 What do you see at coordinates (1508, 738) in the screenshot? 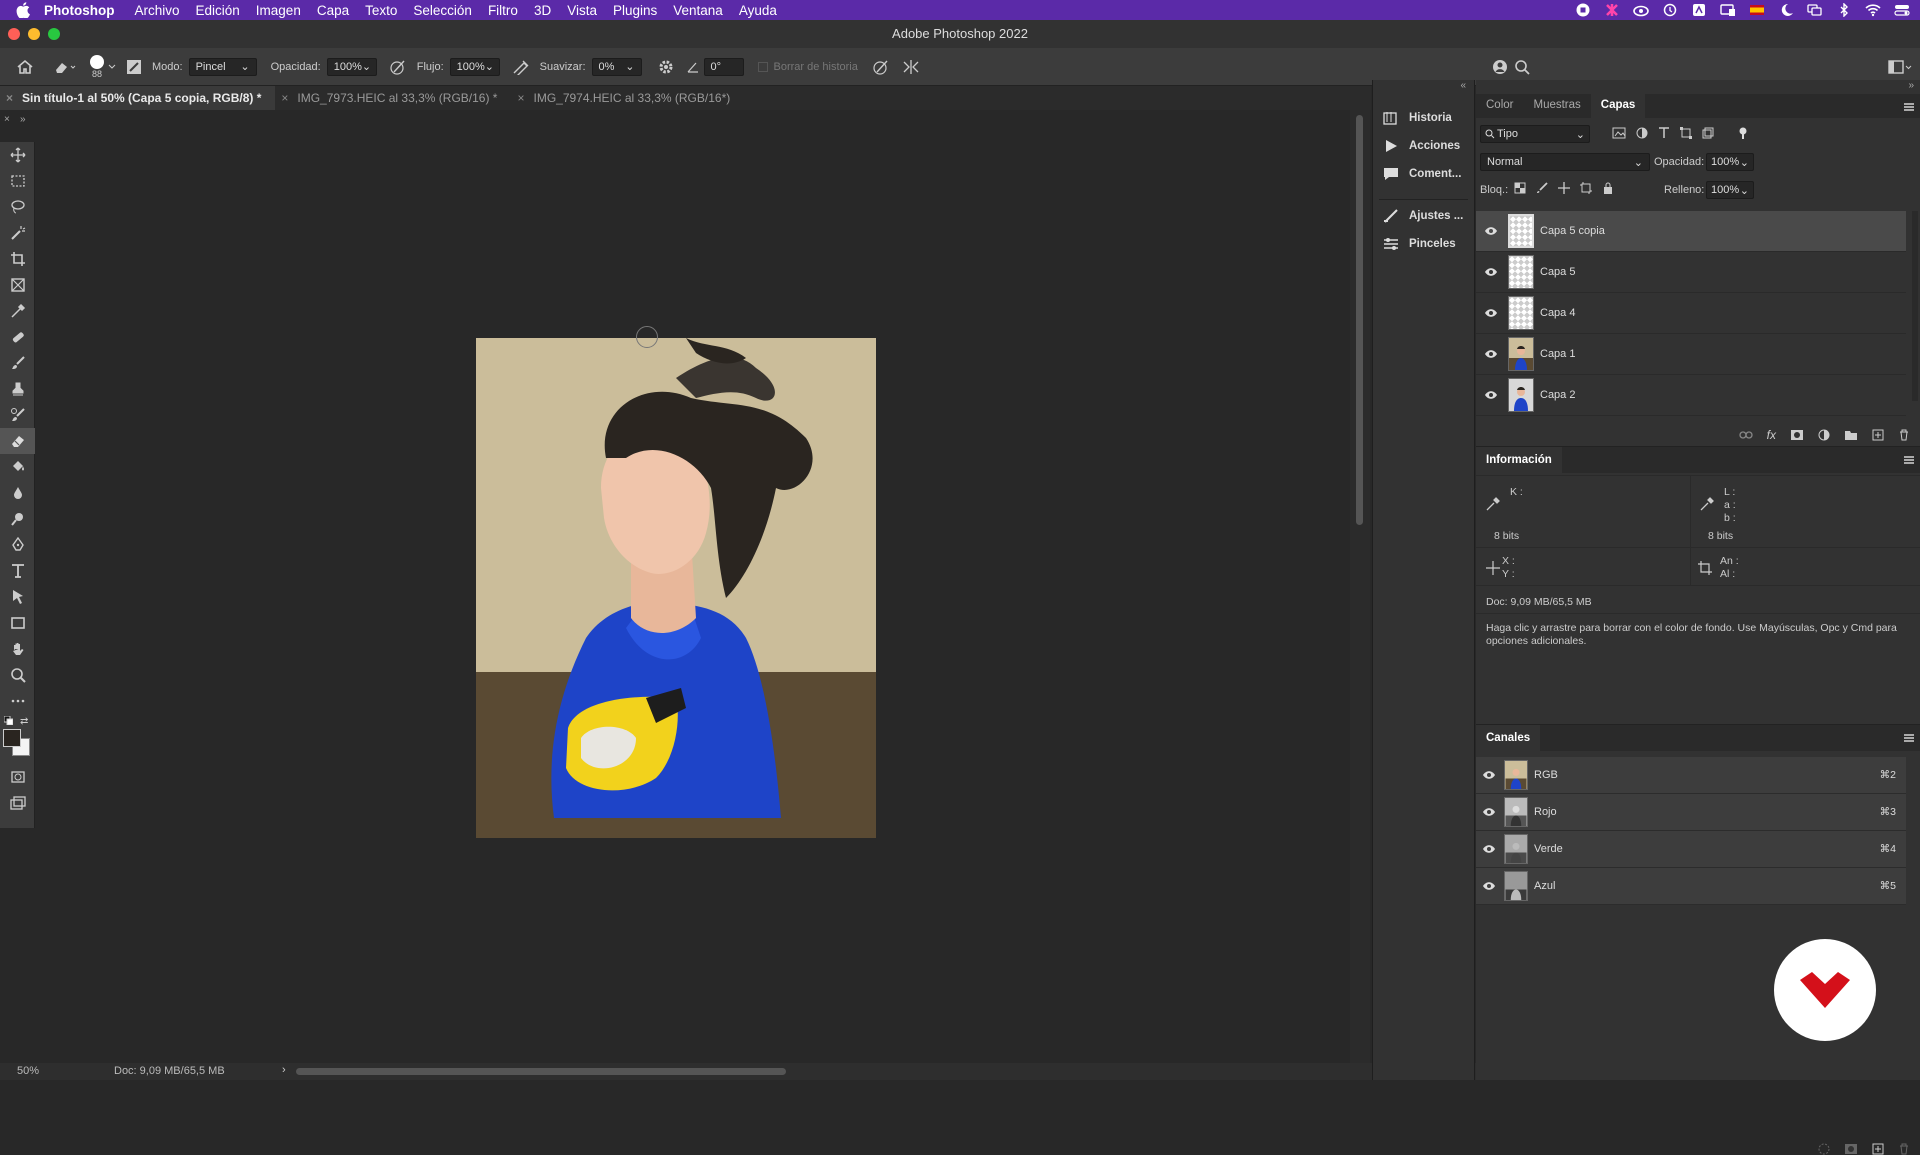
I see `tab-canales: Canales` at bounding box center [1508, 738].